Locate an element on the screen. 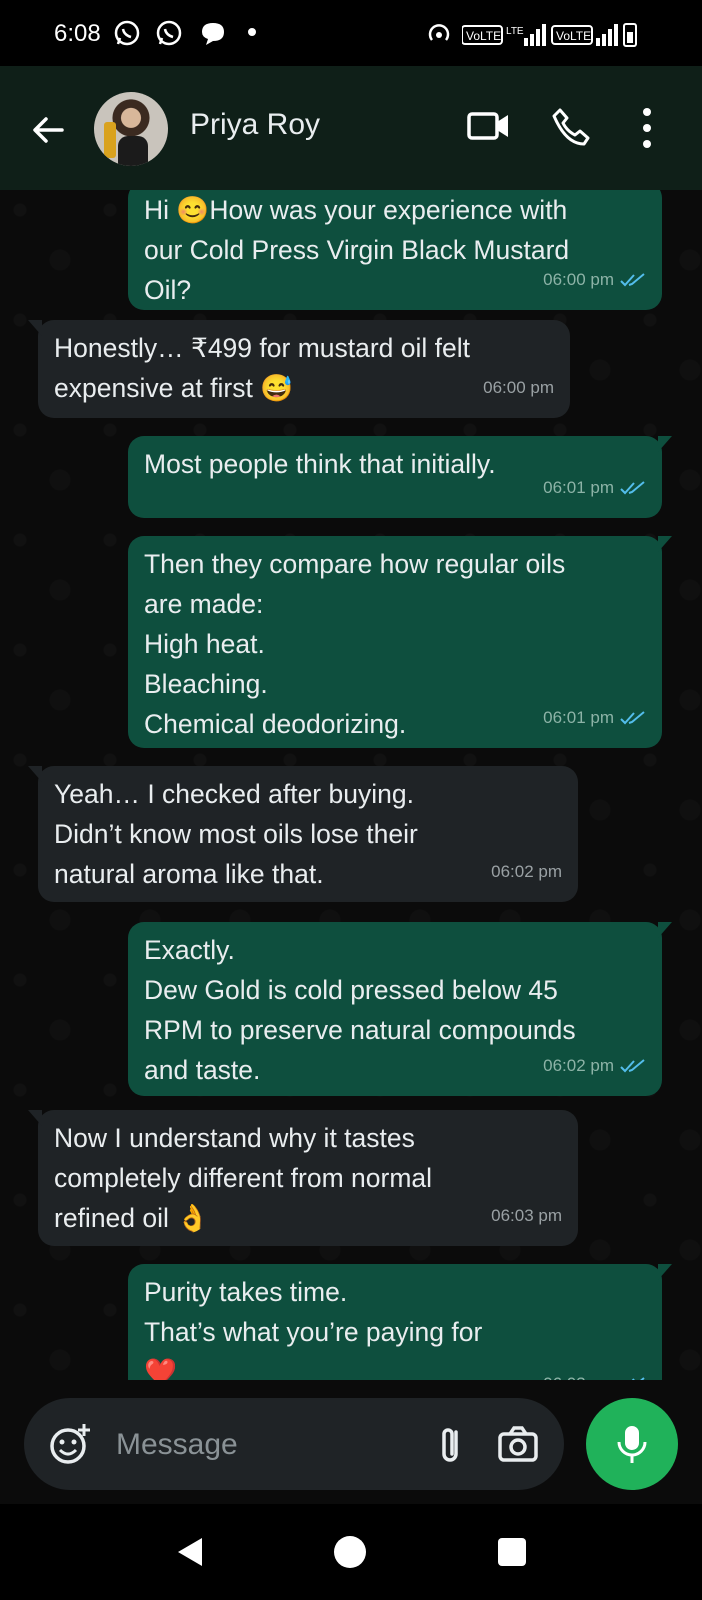 The height and width of the screenshot is (1600, 702). video-call-icon is located at coordinates (489, 126).